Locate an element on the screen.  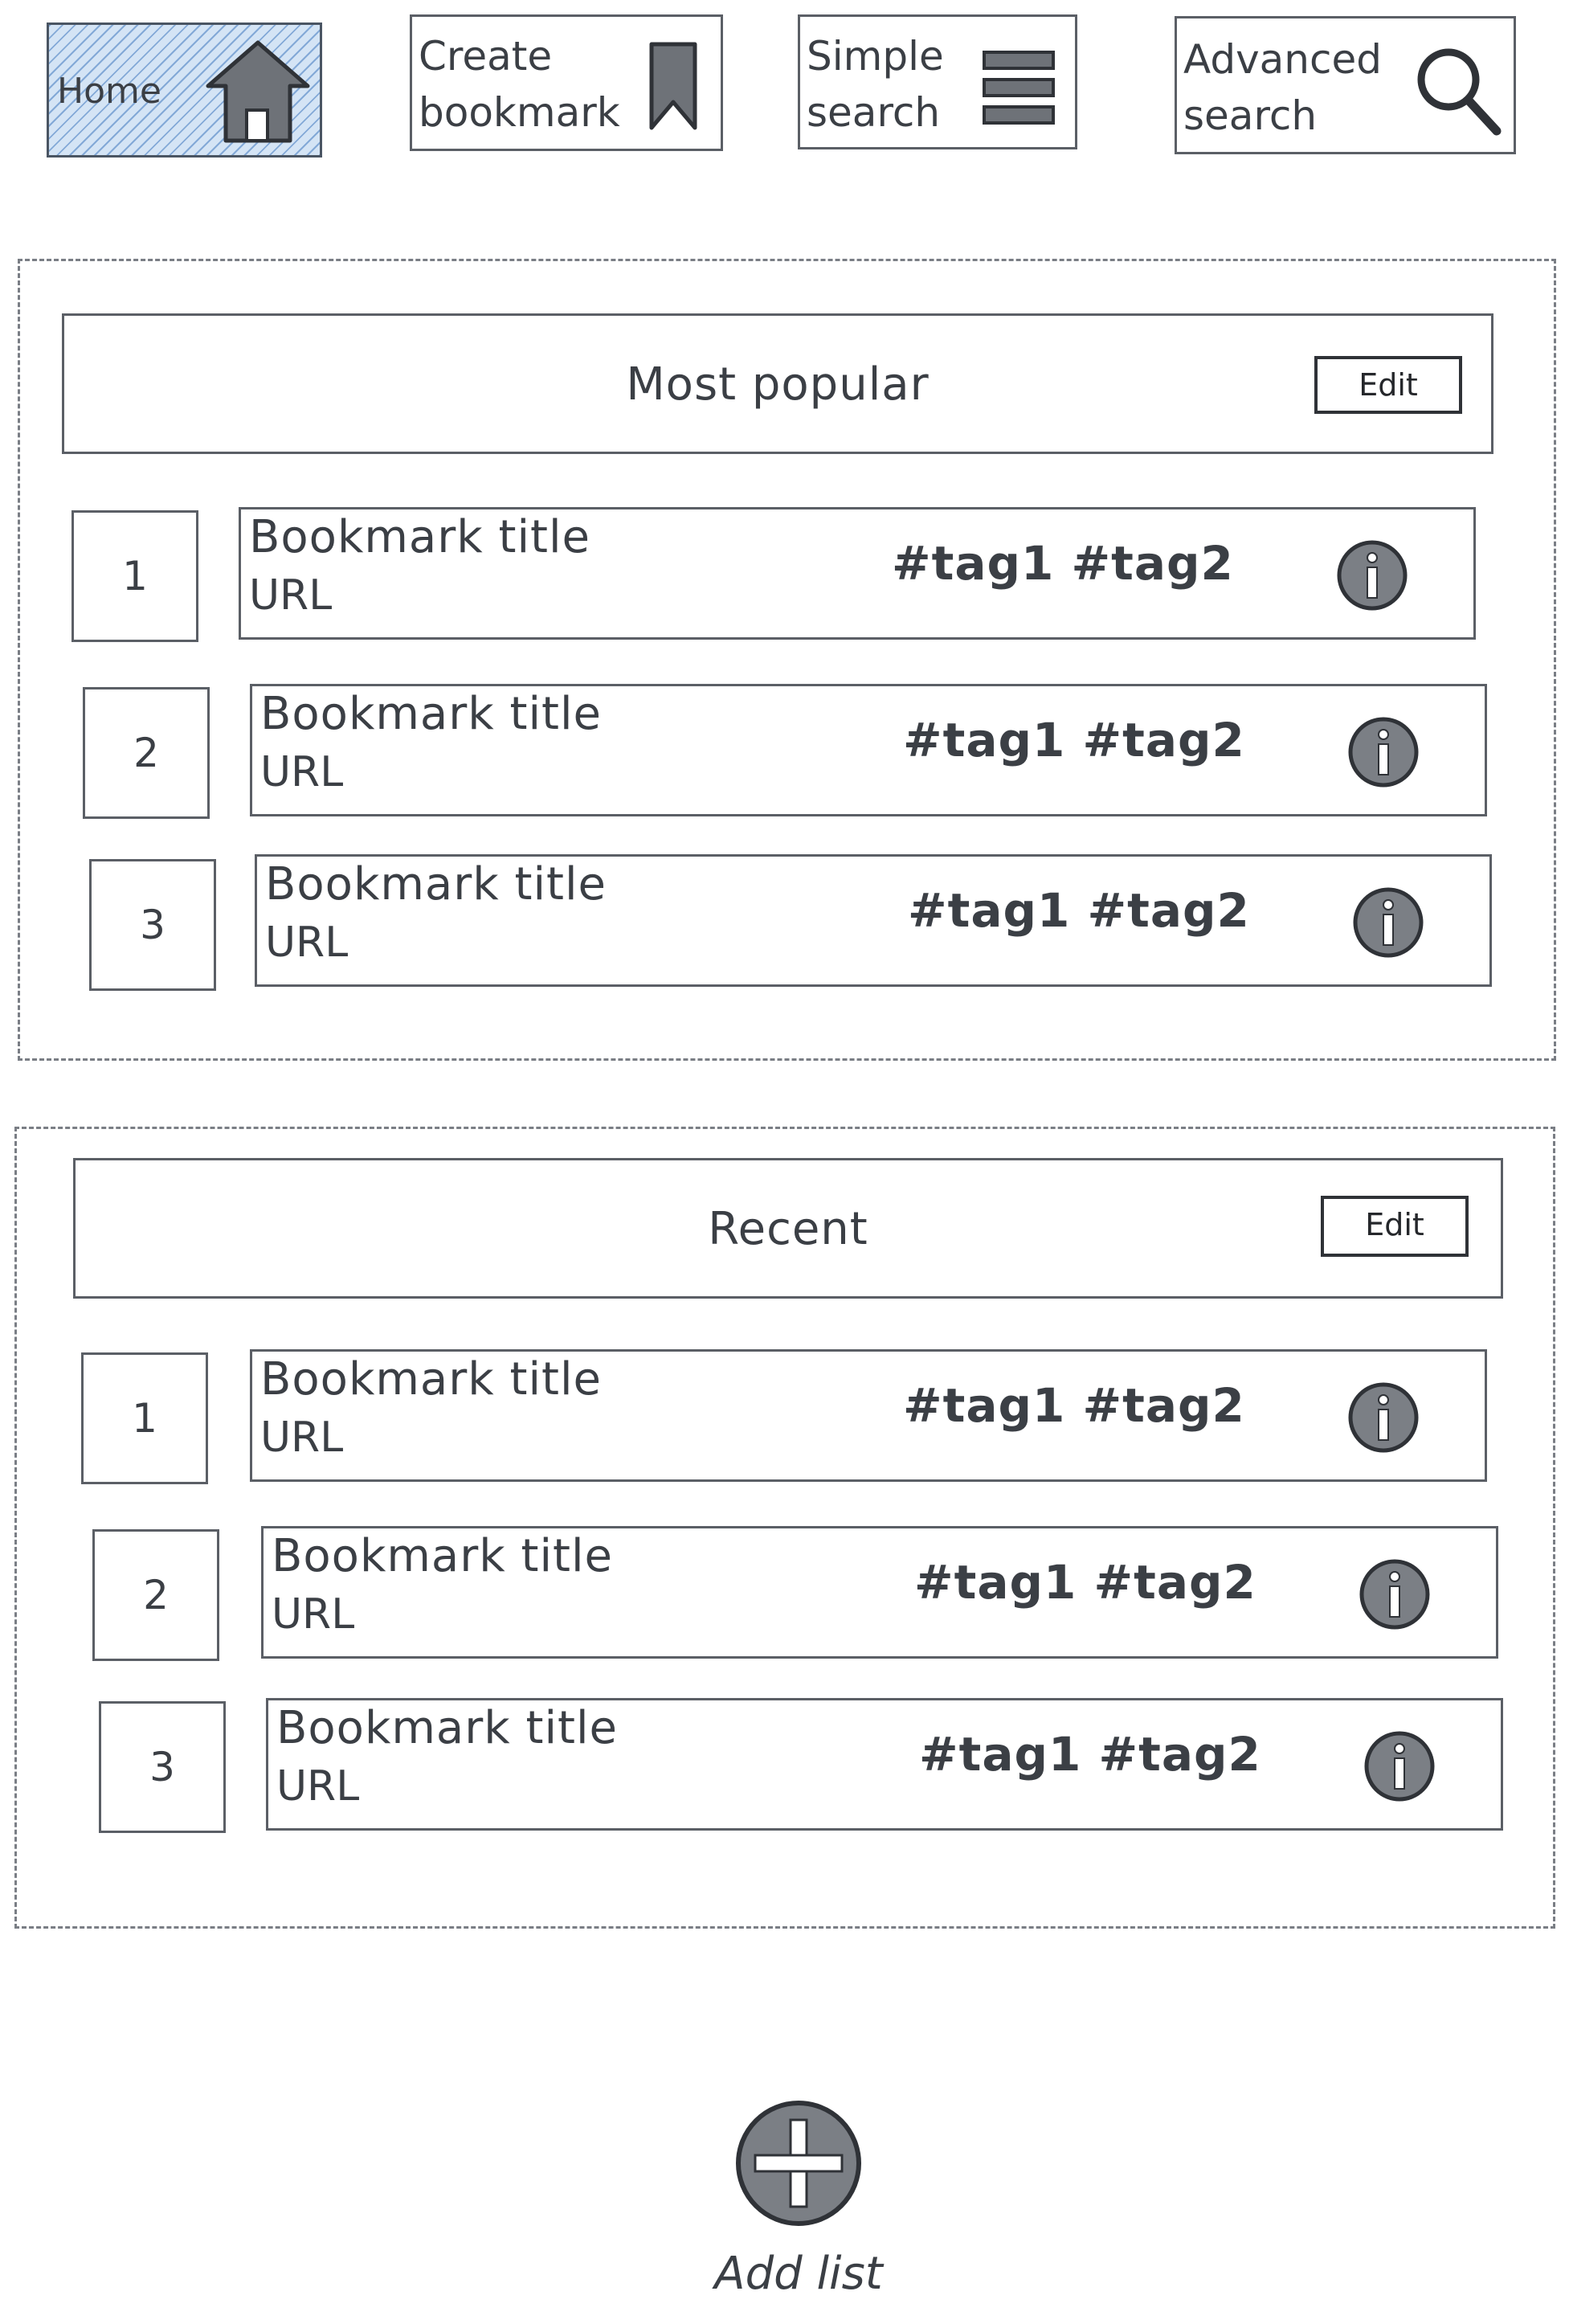
menu-lines-icon is located at coordinates (1019, 89).